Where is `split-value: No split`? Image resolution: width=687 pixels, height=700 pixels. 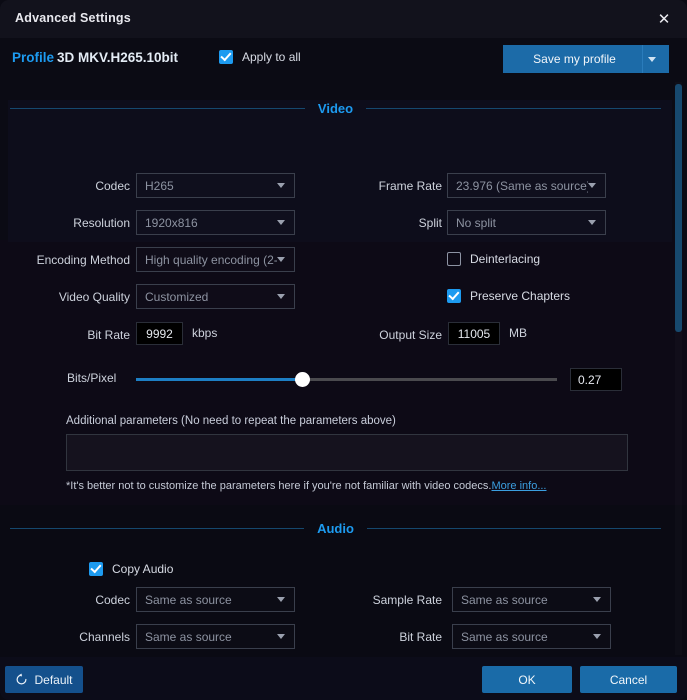
split-value: No split is located at coordinates (476, 222).